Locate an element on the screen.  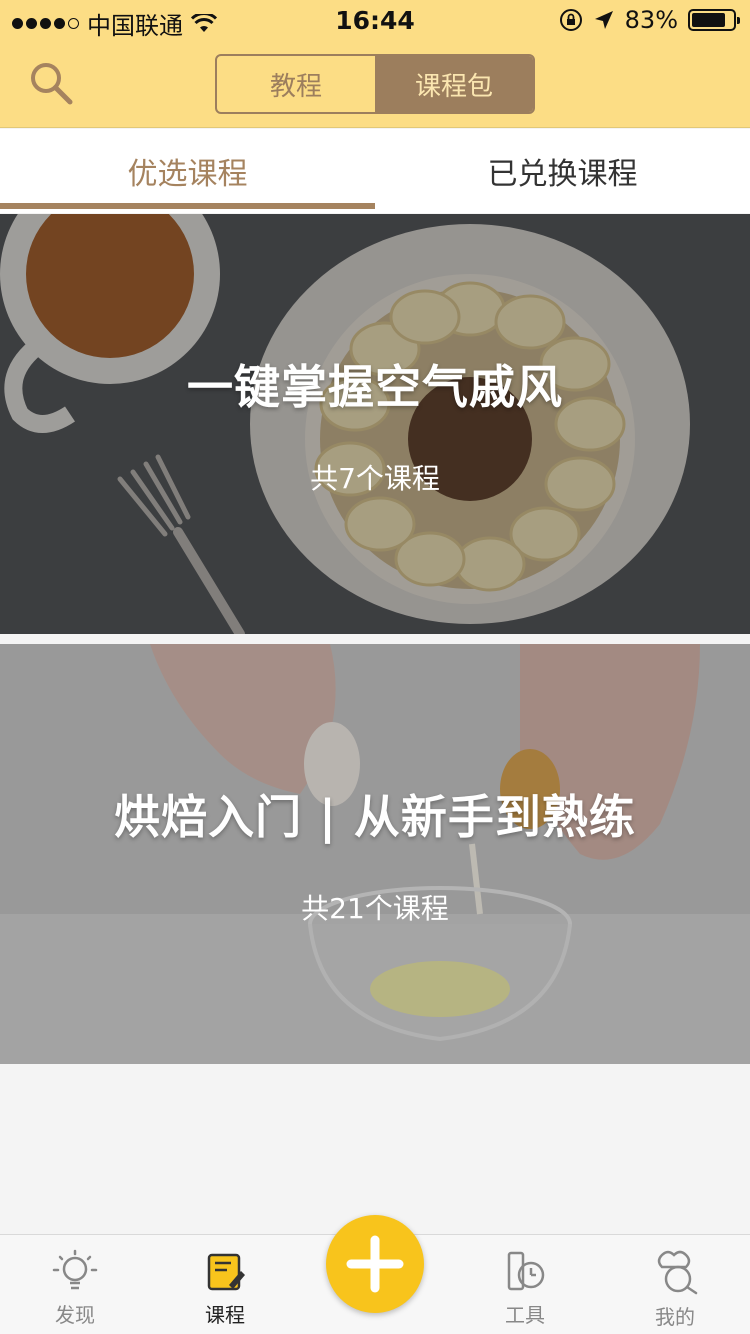
tab-label: 工具 is located at coordinates (525, 1315).